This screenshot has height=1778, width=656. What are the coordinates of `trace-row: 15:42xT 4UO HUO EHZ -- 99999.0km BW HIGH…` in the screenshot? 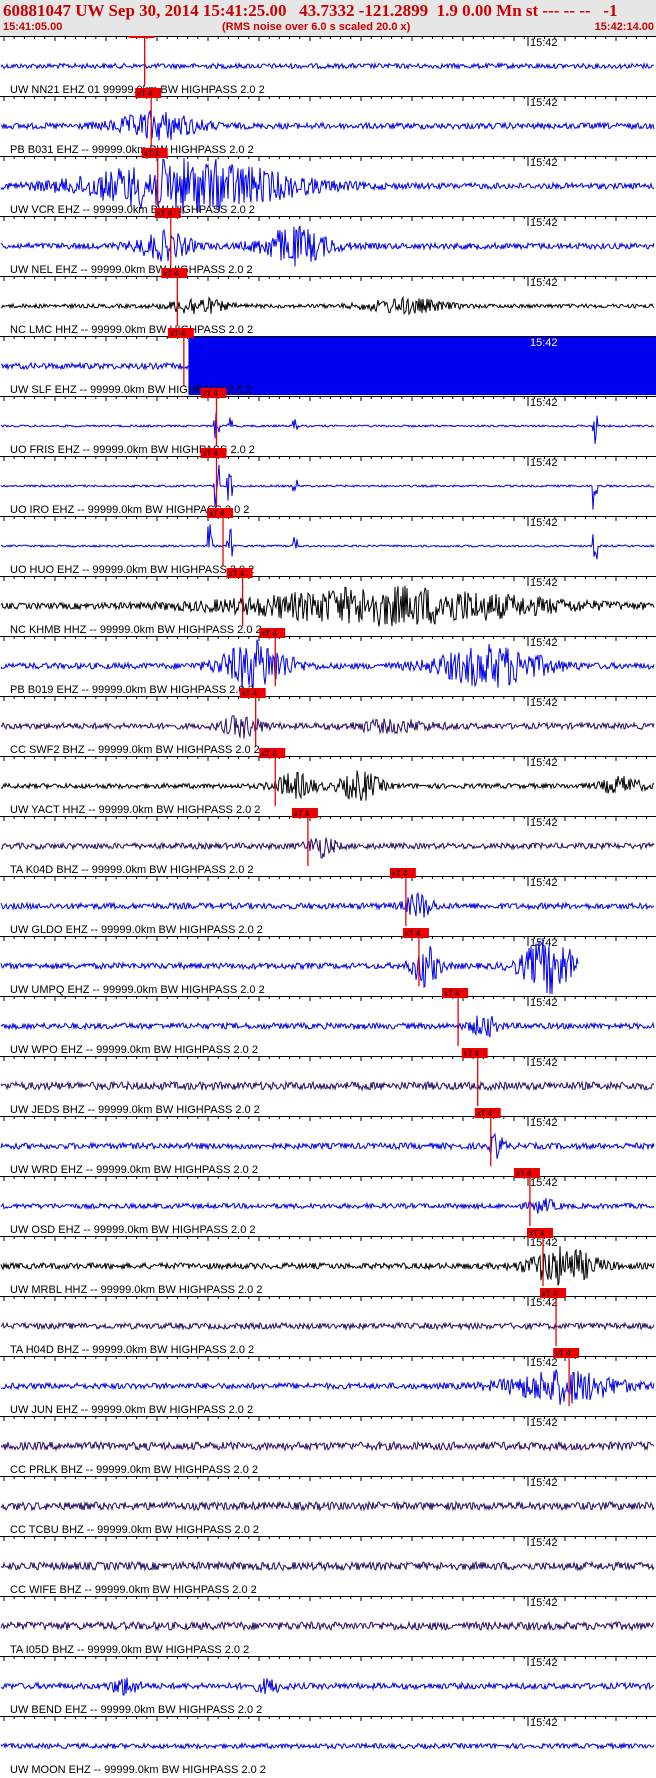 It's located at (328, 542).